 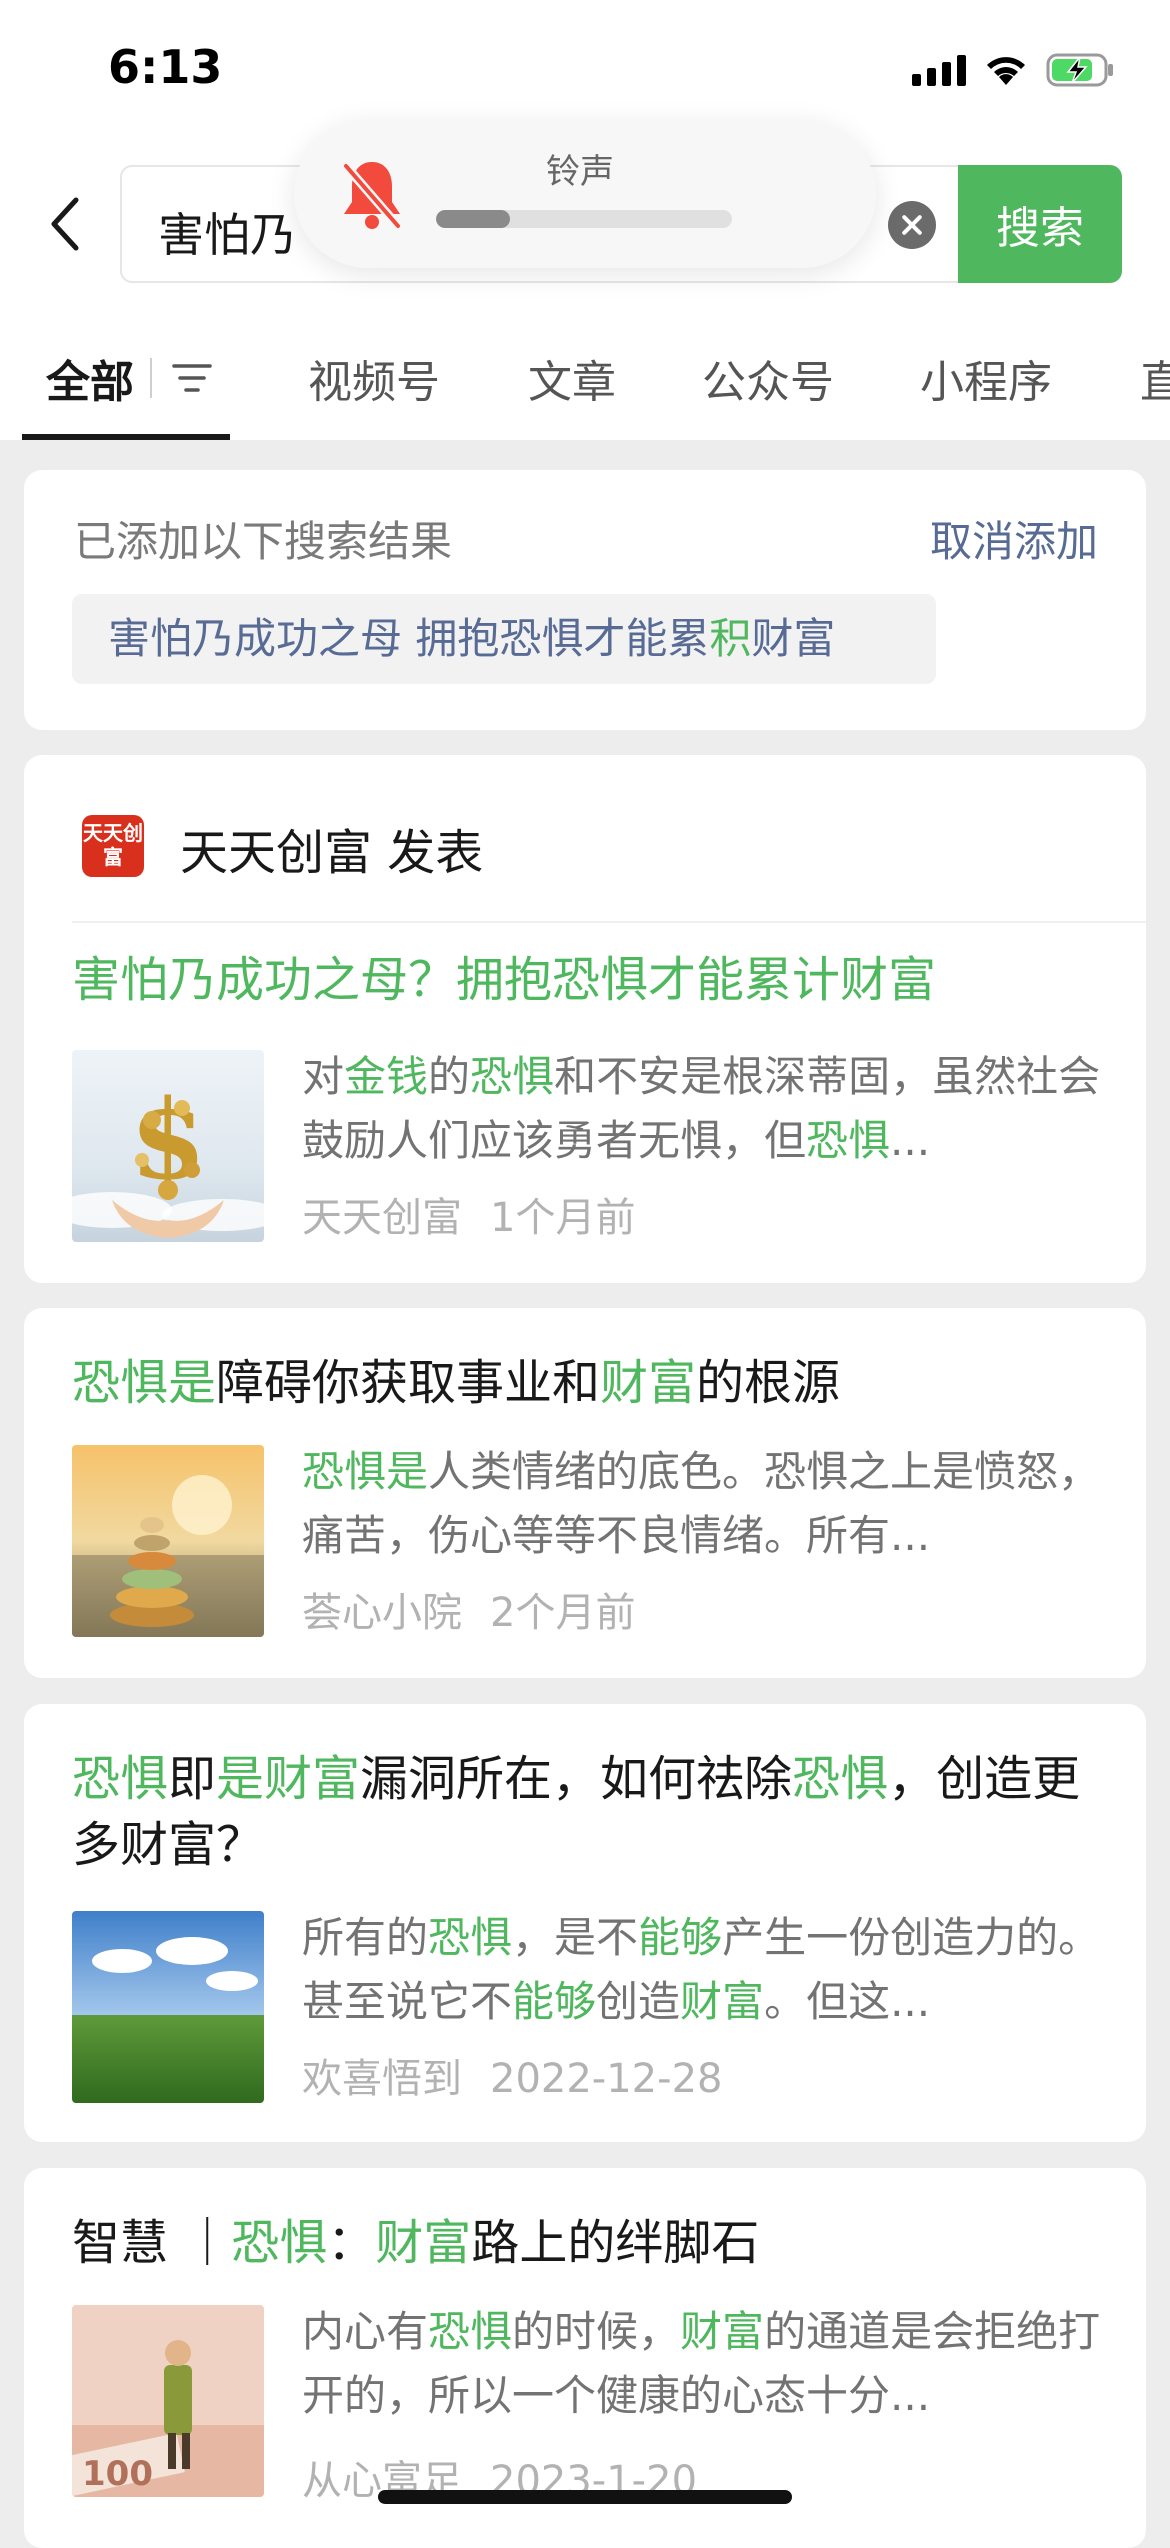 I want to click on result-thumbnail: 100, so click(x=168, y=2401).